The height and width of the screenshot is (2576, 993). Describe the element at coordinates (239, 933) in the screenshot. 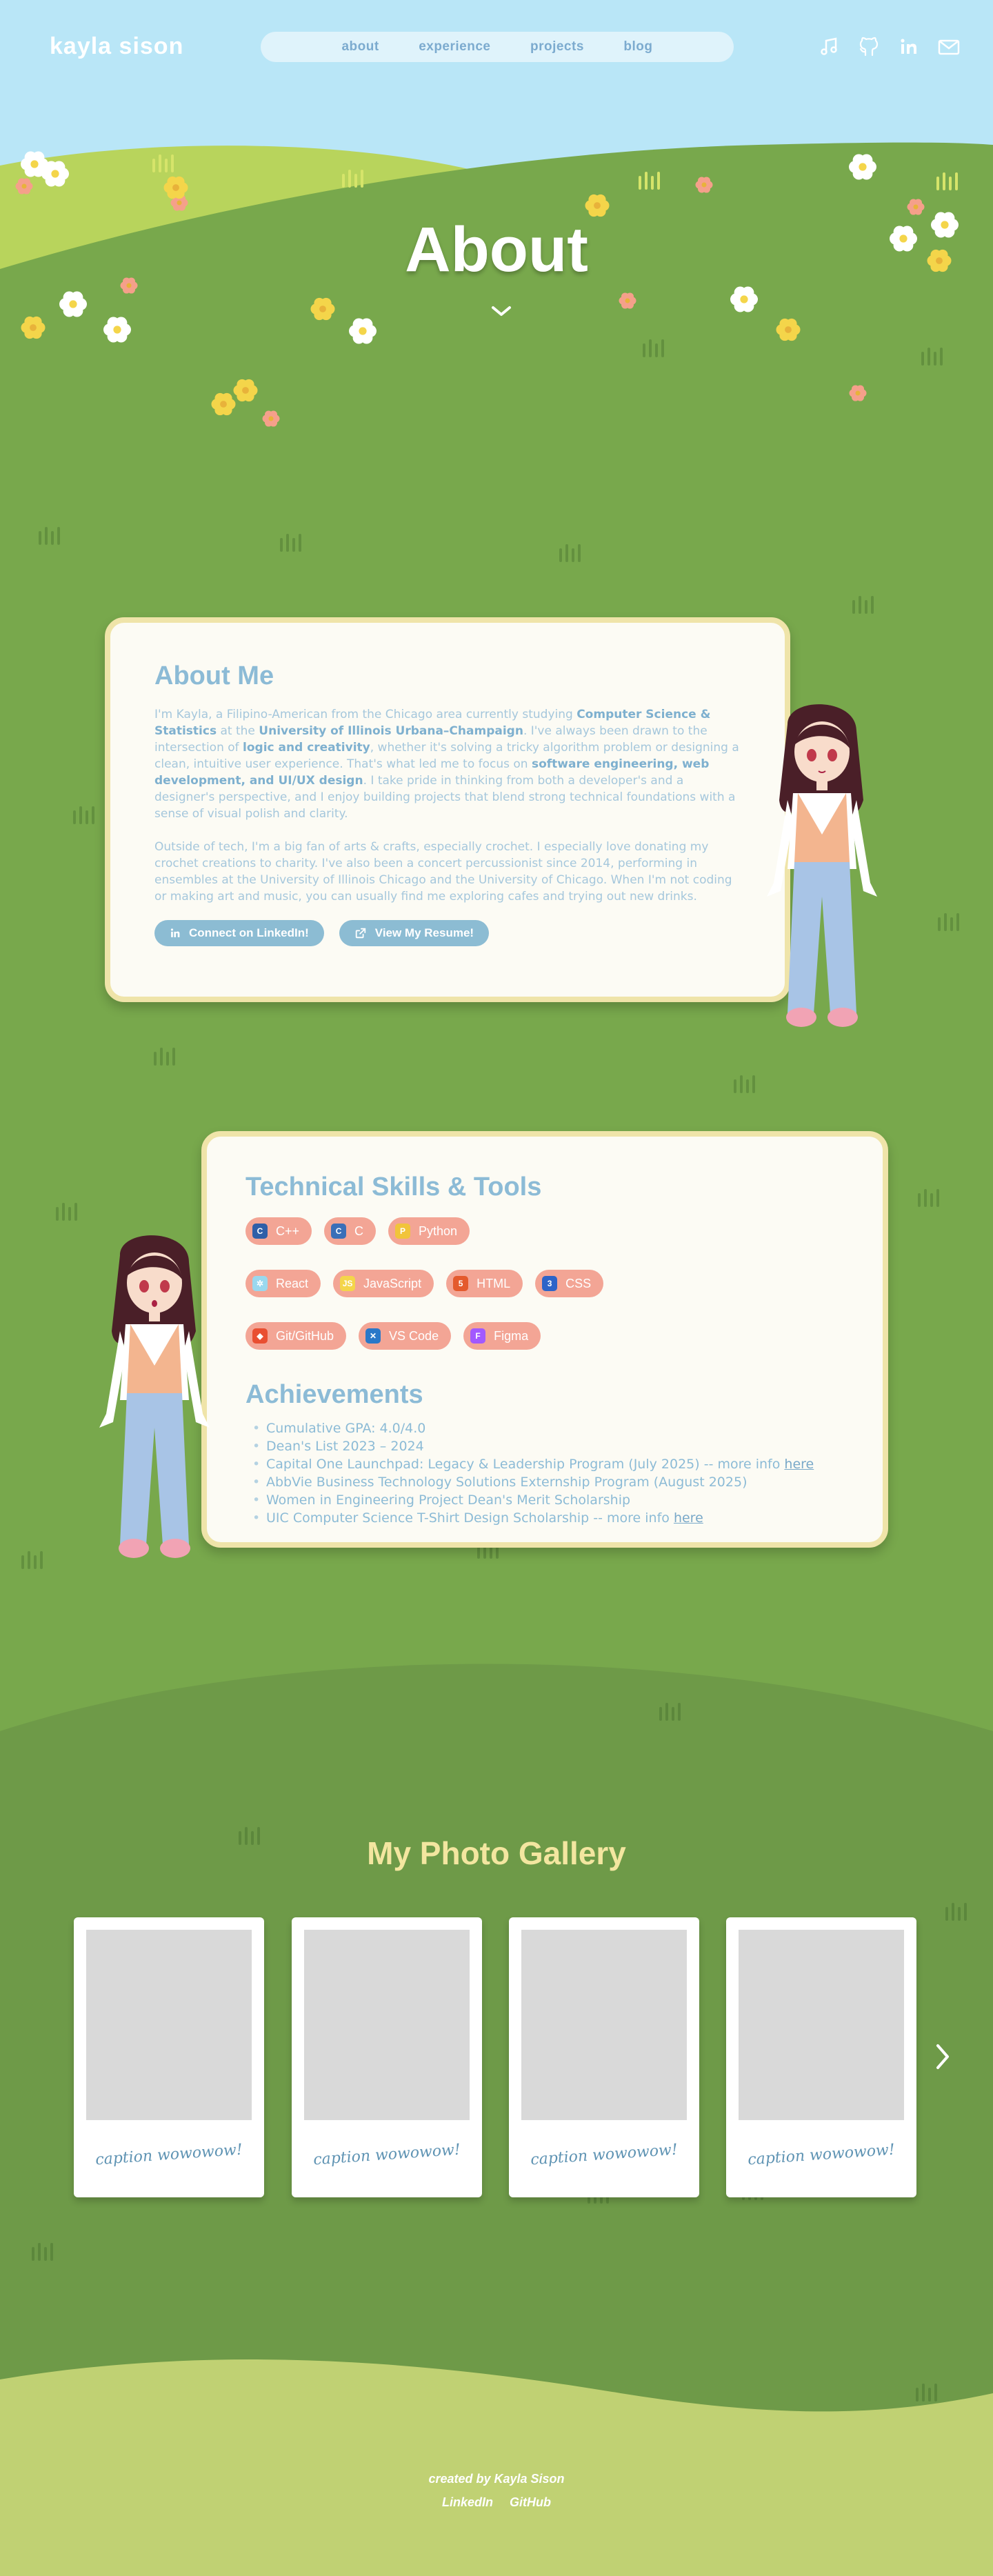

I see `linkedin-button: Connect on LinkedIn!` at that location.